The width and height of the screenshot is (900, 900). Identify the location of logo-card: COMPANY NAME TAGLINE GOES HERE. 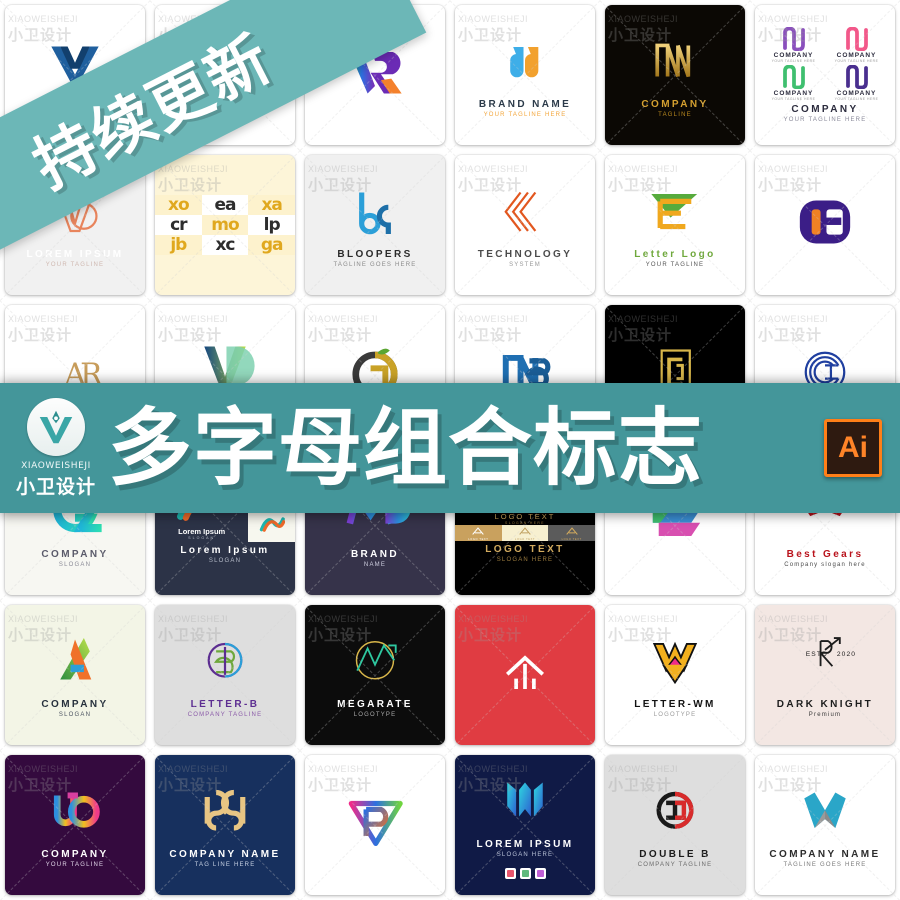
(825, 825).